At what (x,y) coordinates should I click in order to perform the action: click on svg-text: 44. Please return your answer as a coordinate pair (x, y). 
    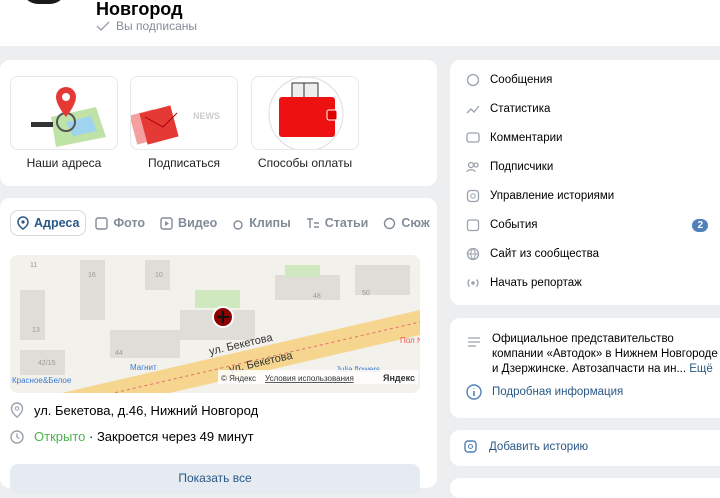
    Looking at the image, I should click on (119, 353).